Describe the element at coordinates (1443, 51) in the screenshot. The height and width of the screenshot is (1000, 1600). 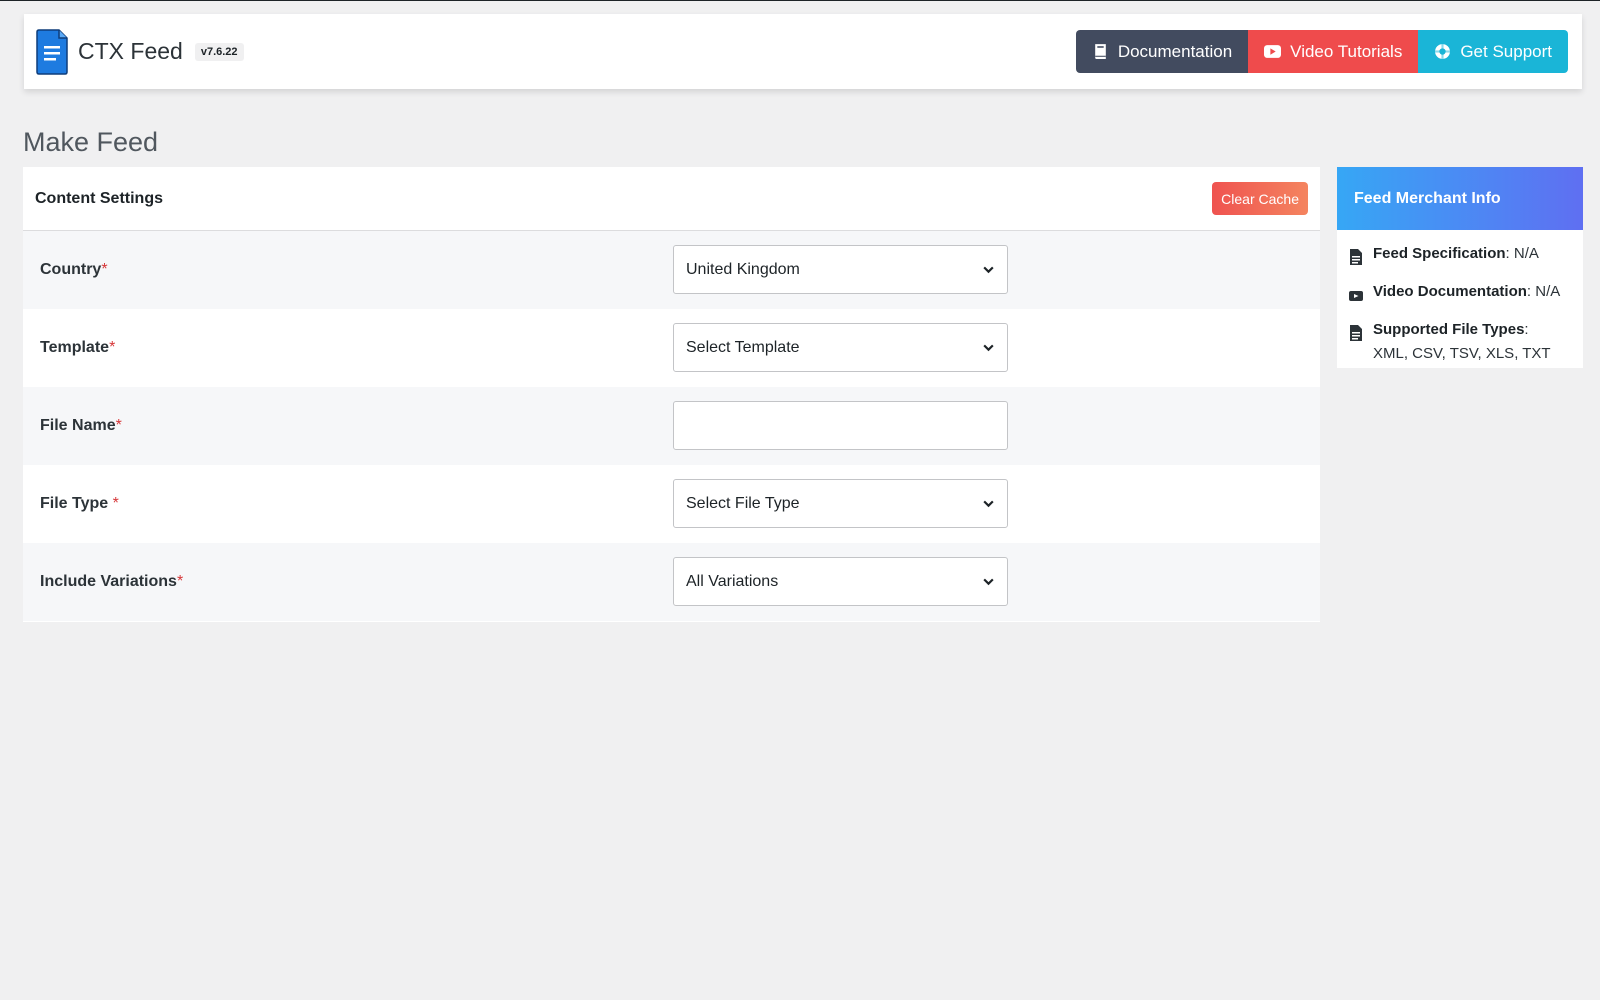
I see `support-icon` at that location.